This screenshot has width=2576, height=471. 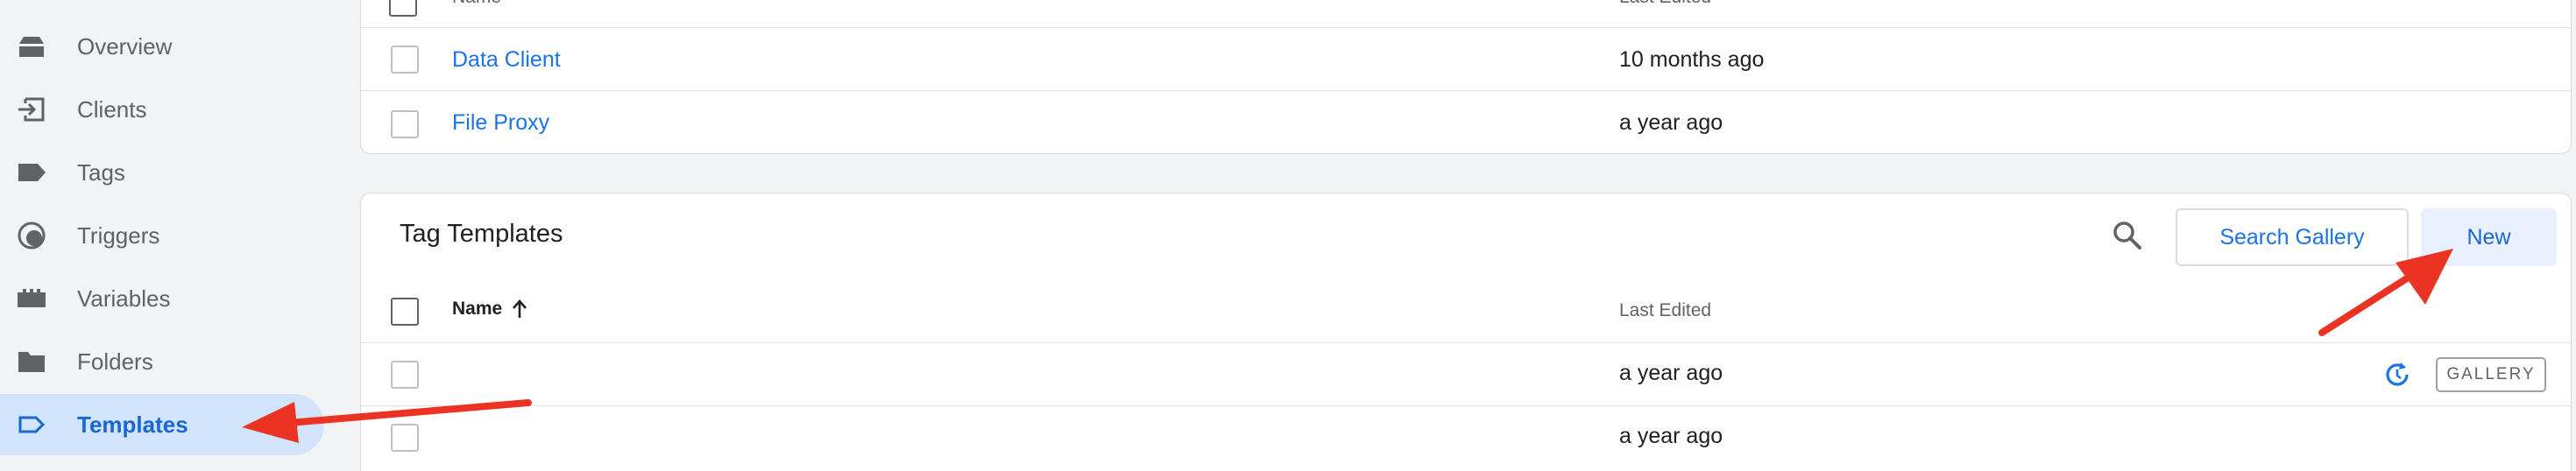 What do you see at coordinates (387, 421) in the screenshot?
I see `arrow-to-templates` at bounding box center [387, 421].